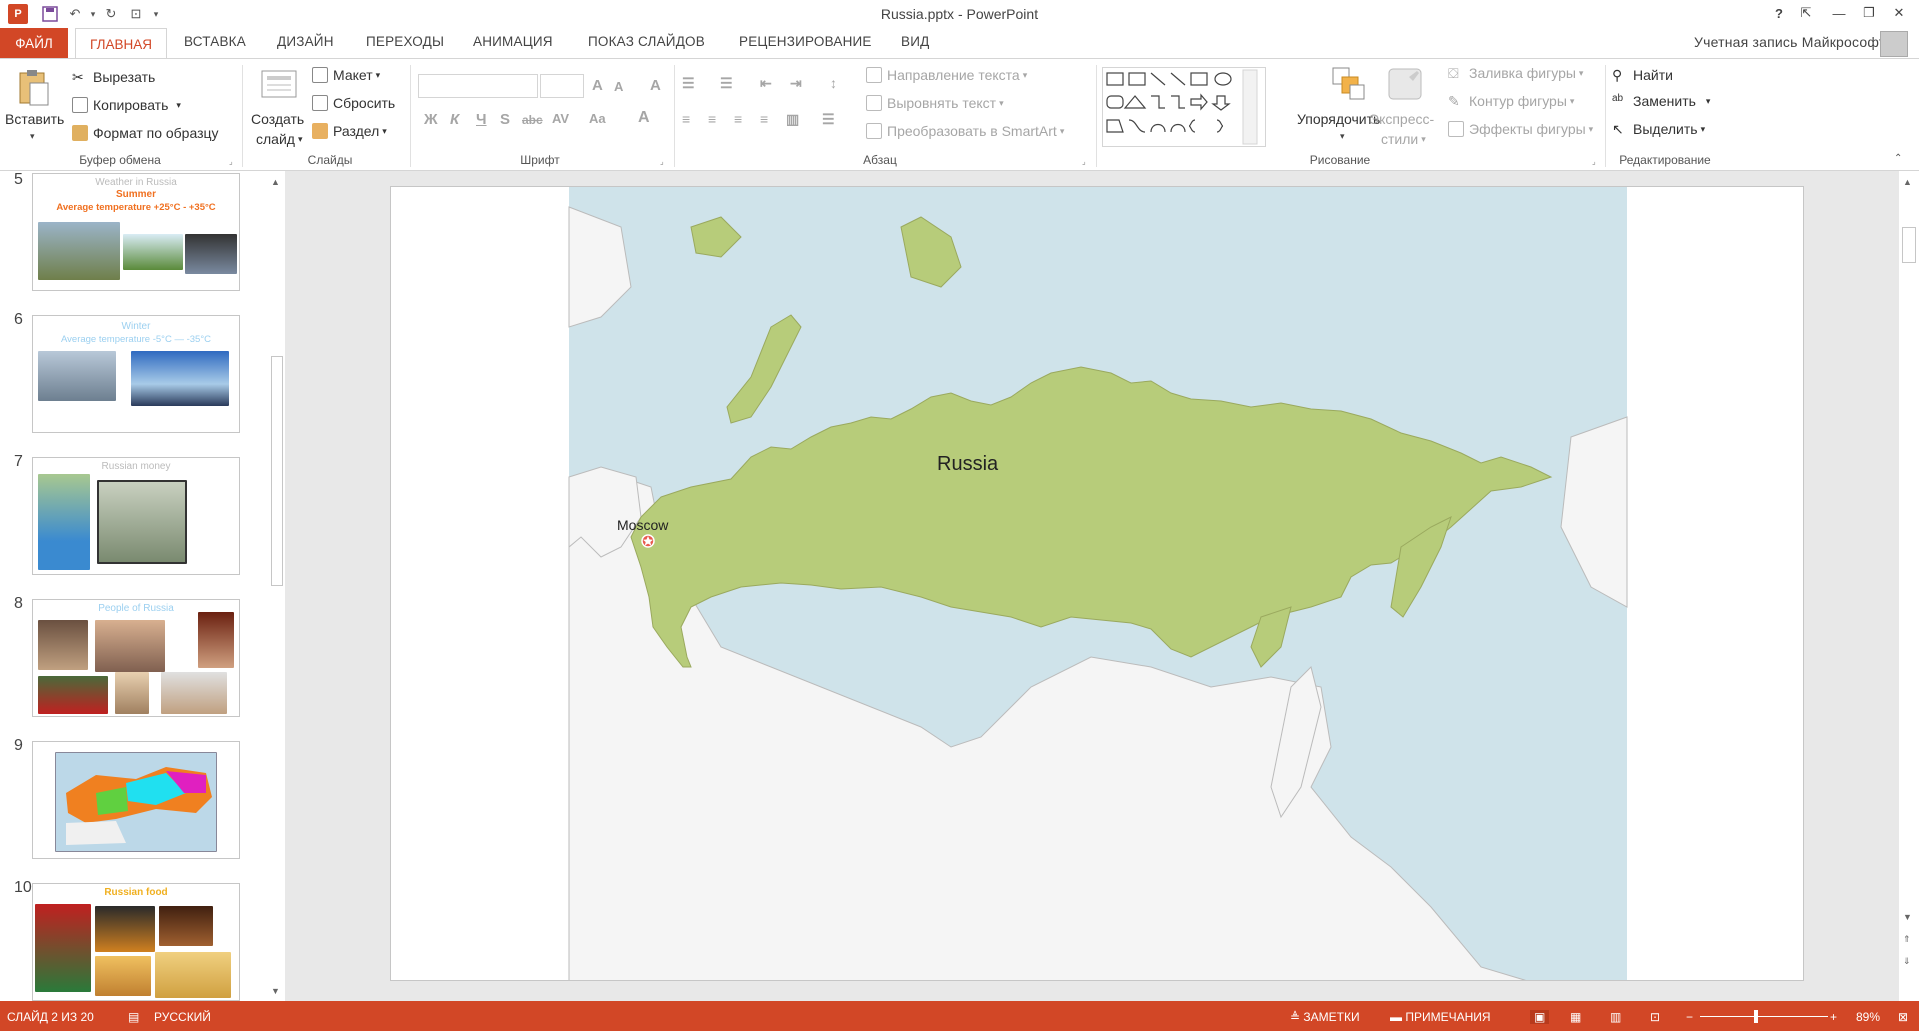 The height and width of the screenshot is (1031, 1919). Describe the element at coordinates (277, 119) in the screenshot. I see `new-slide-button: Создать` at that location.